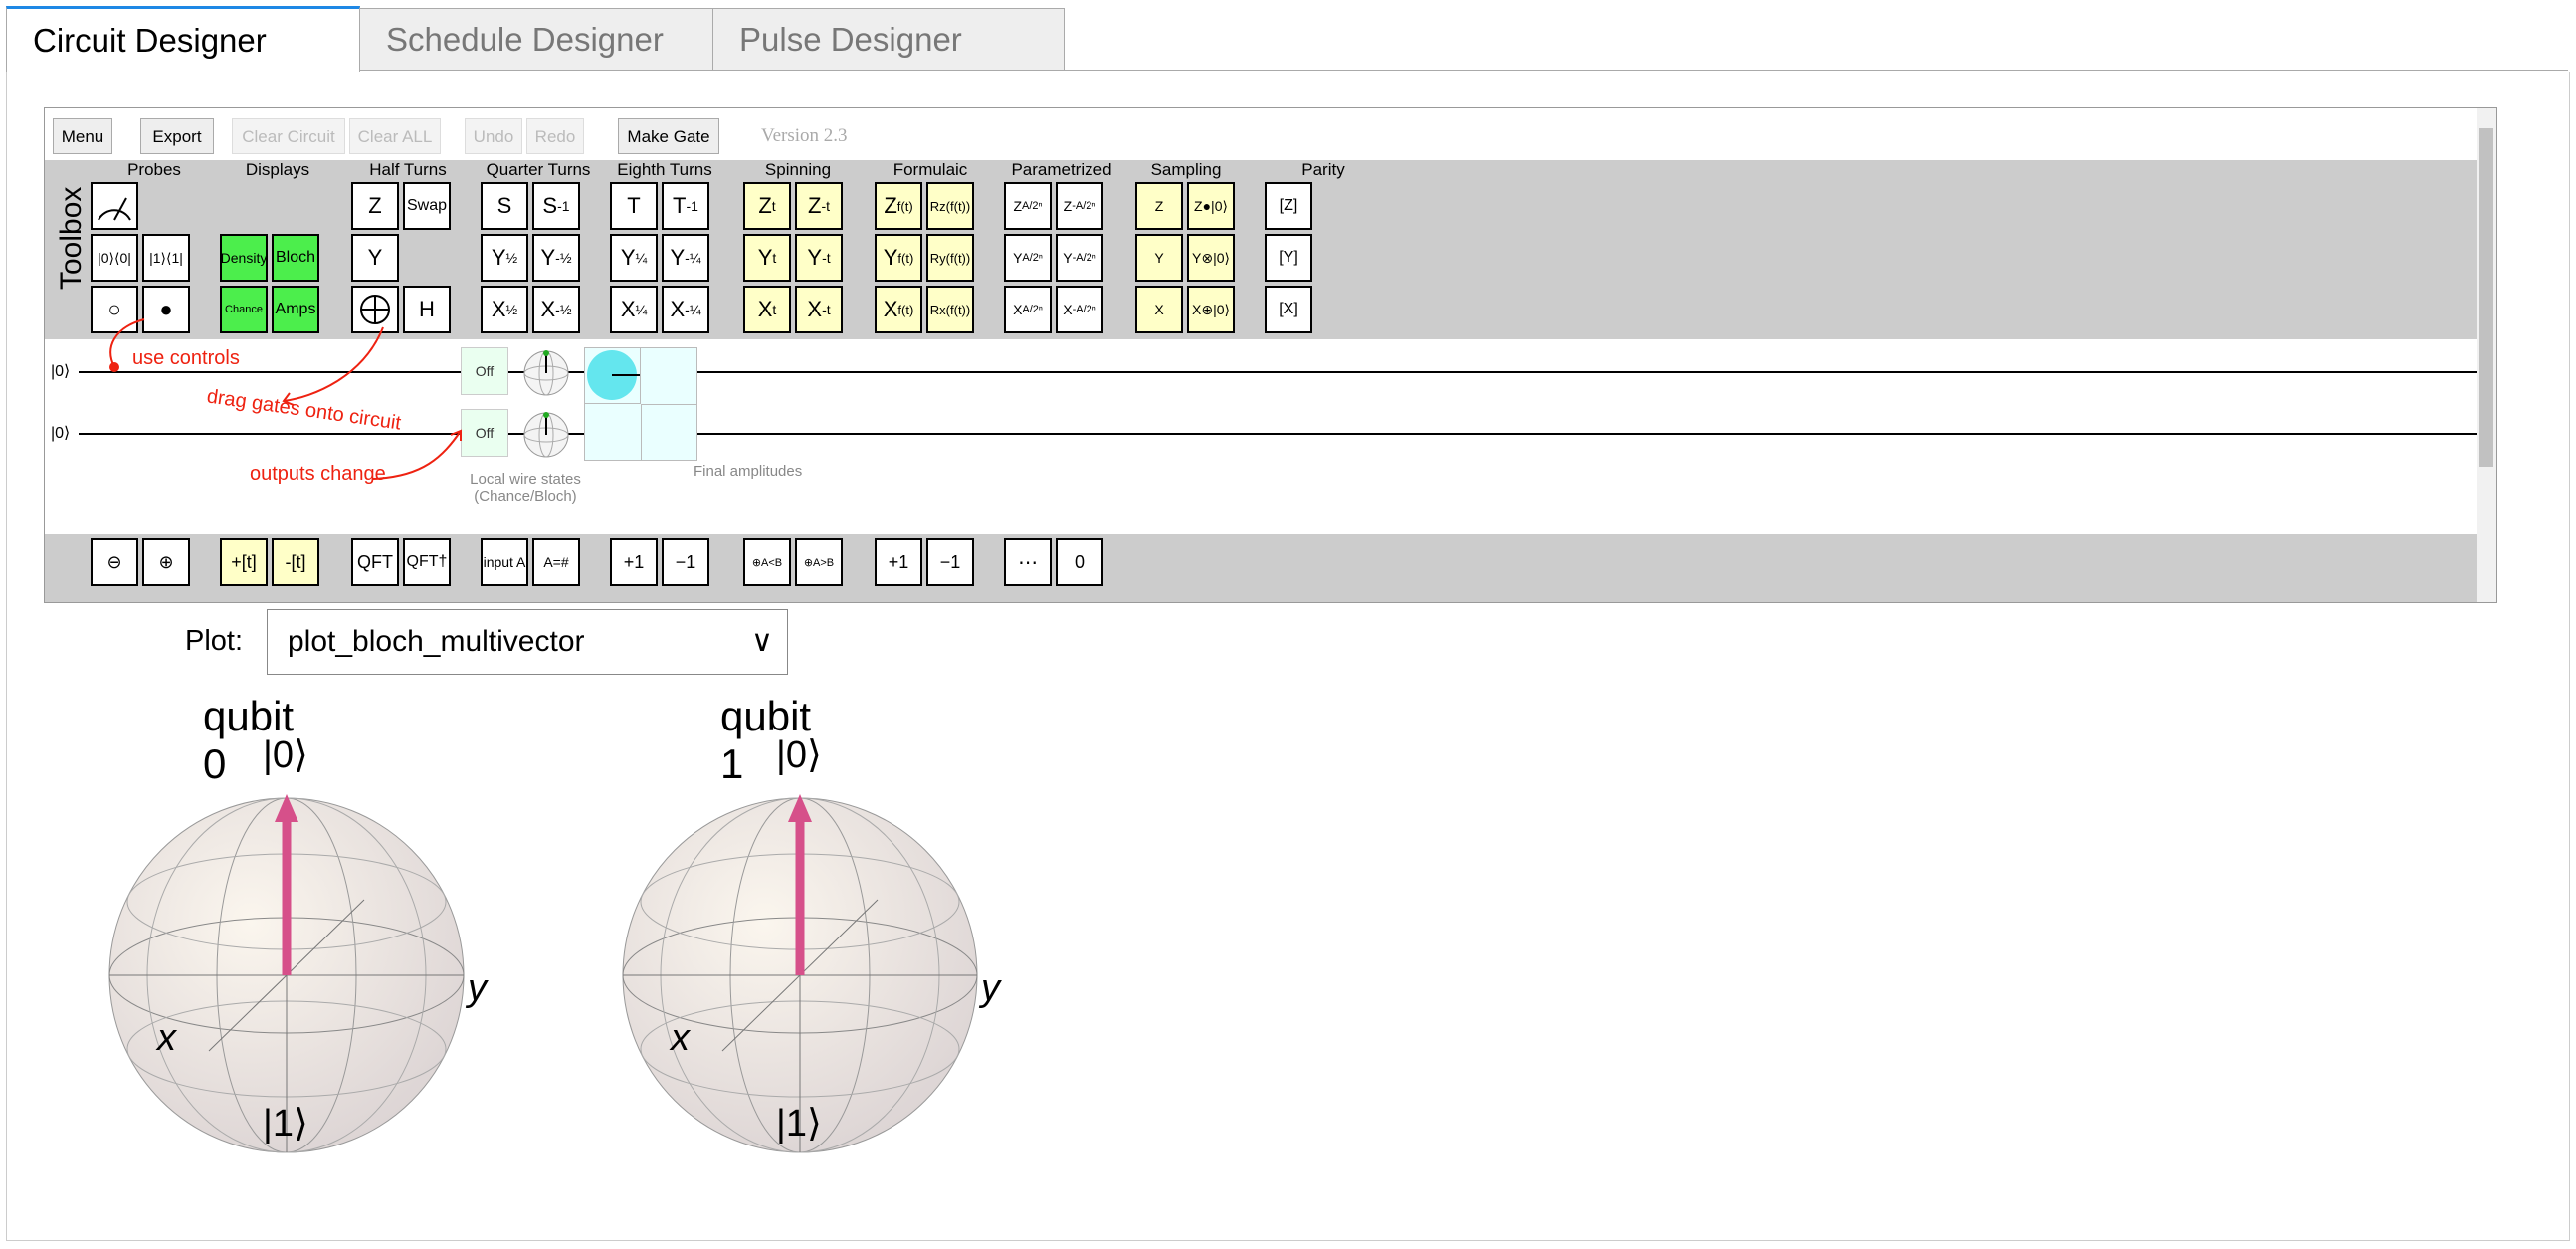 The height and width of the screenshot is (1249, 2576). What do you see at coordinates (177, 136) in the screenshot?
I see `export-button: Export` at bounding box center [177, 136].